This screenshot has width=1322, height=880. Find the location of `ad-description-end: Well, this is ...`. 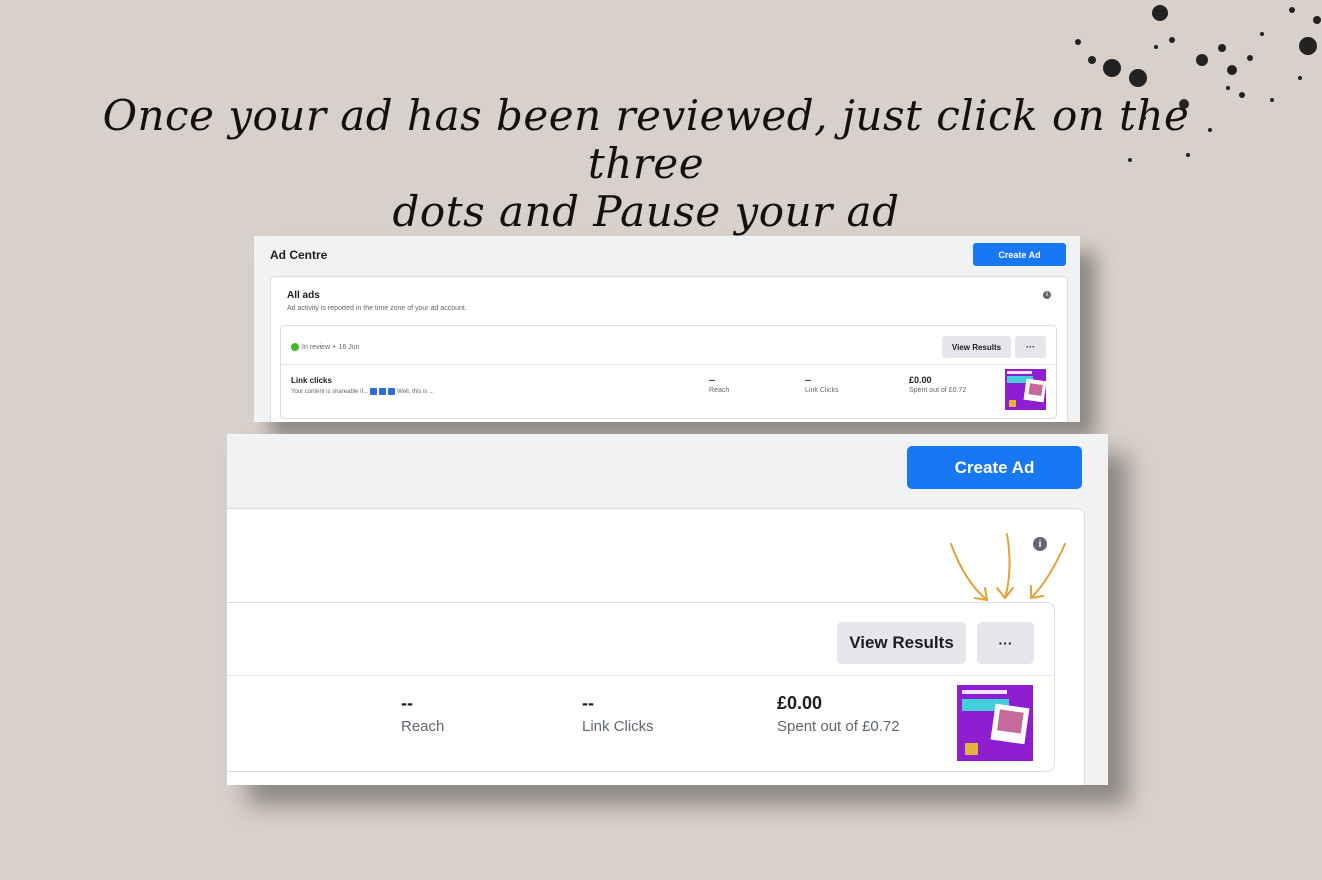

ad-description-end: Well, this is ... is located at coordinates (416, 391).